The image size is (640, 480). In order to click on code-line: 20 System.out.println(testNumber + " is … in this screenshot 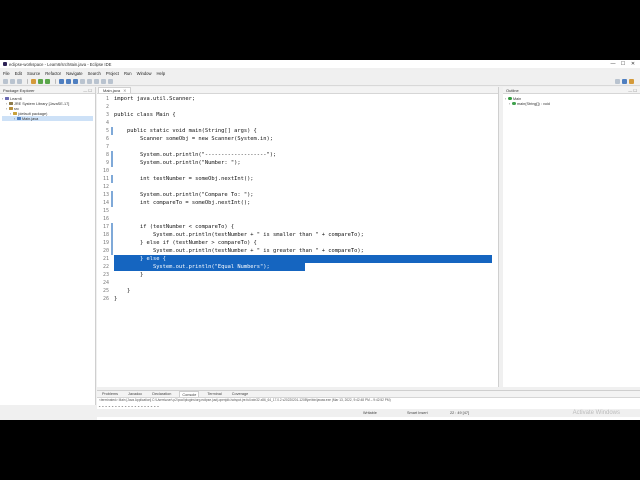, I will do `click(297, 251)`.